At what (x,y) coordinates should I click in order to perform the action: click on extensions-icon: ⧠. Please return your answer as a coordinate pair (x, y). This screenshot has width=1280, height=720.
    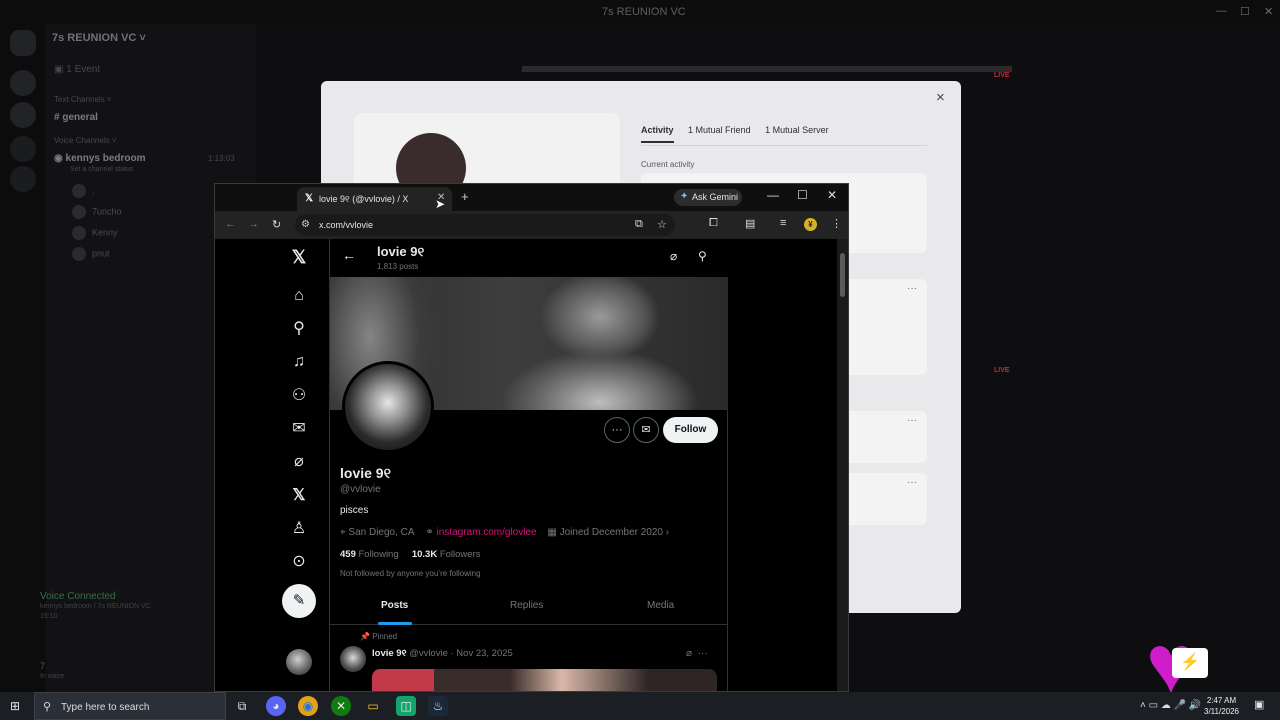
    Looking at the image, I should click on (713, 223).